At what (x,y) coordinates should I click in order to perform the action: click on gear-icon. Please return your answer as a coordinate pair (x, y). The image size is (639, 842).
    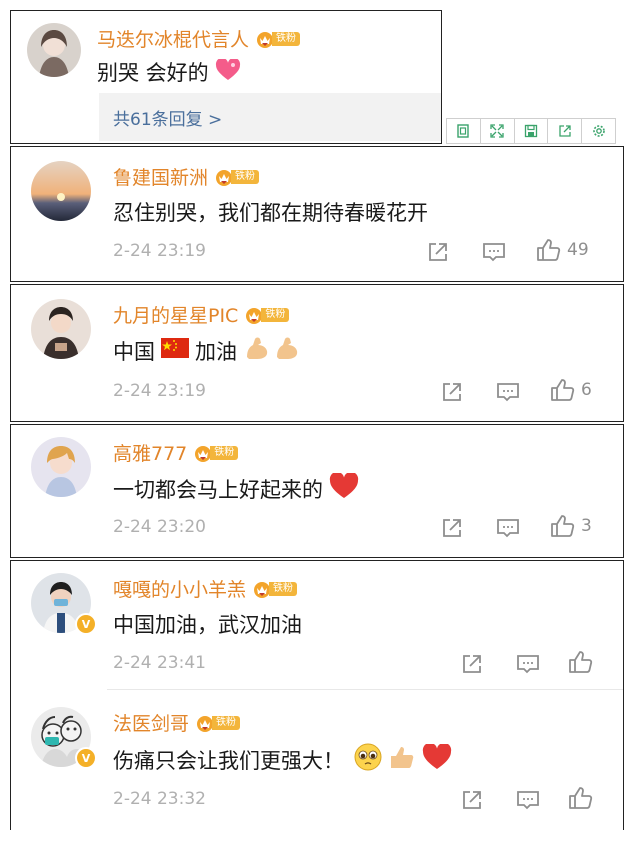
    Looking at the image, I should click on (598, 131).